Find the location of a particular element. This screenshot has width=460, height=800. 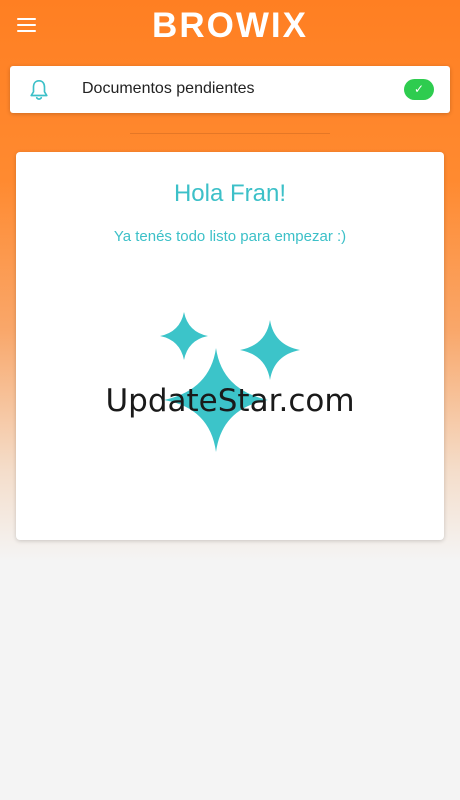

app-logo: BROWIX is located at coordinates (230, 25).